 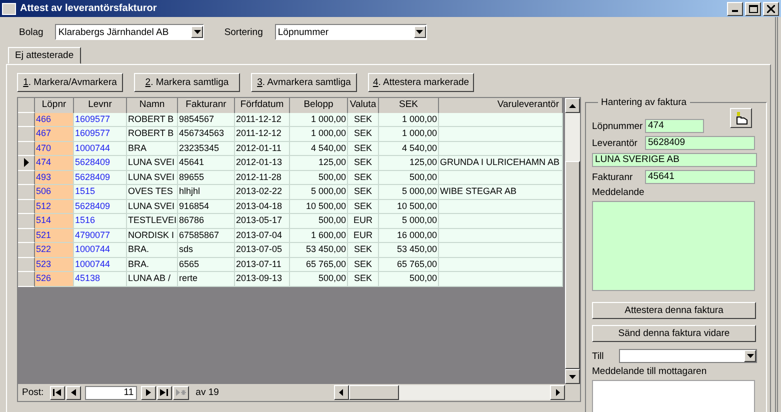 I want to click on vertical-scrollbar, so click(x=572, y=241).